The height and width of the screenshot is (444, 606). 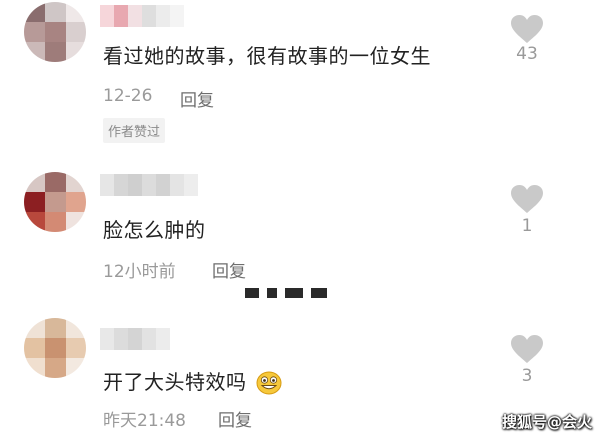 What do you see at coordinates (269, 383) in the screenshot?
I see `grinning-face-emoji` at bounding box center [269, 383].